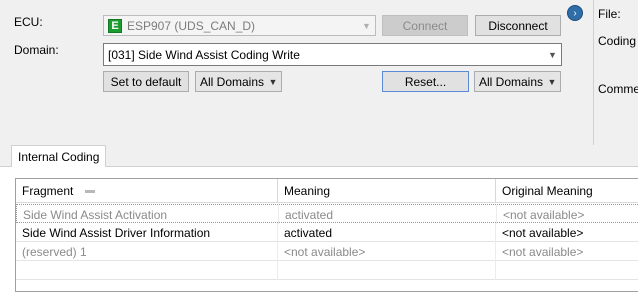  I want to click on ecu-select: E ESP907 (UDS_CAN_D) ▼, so click(239, 25).